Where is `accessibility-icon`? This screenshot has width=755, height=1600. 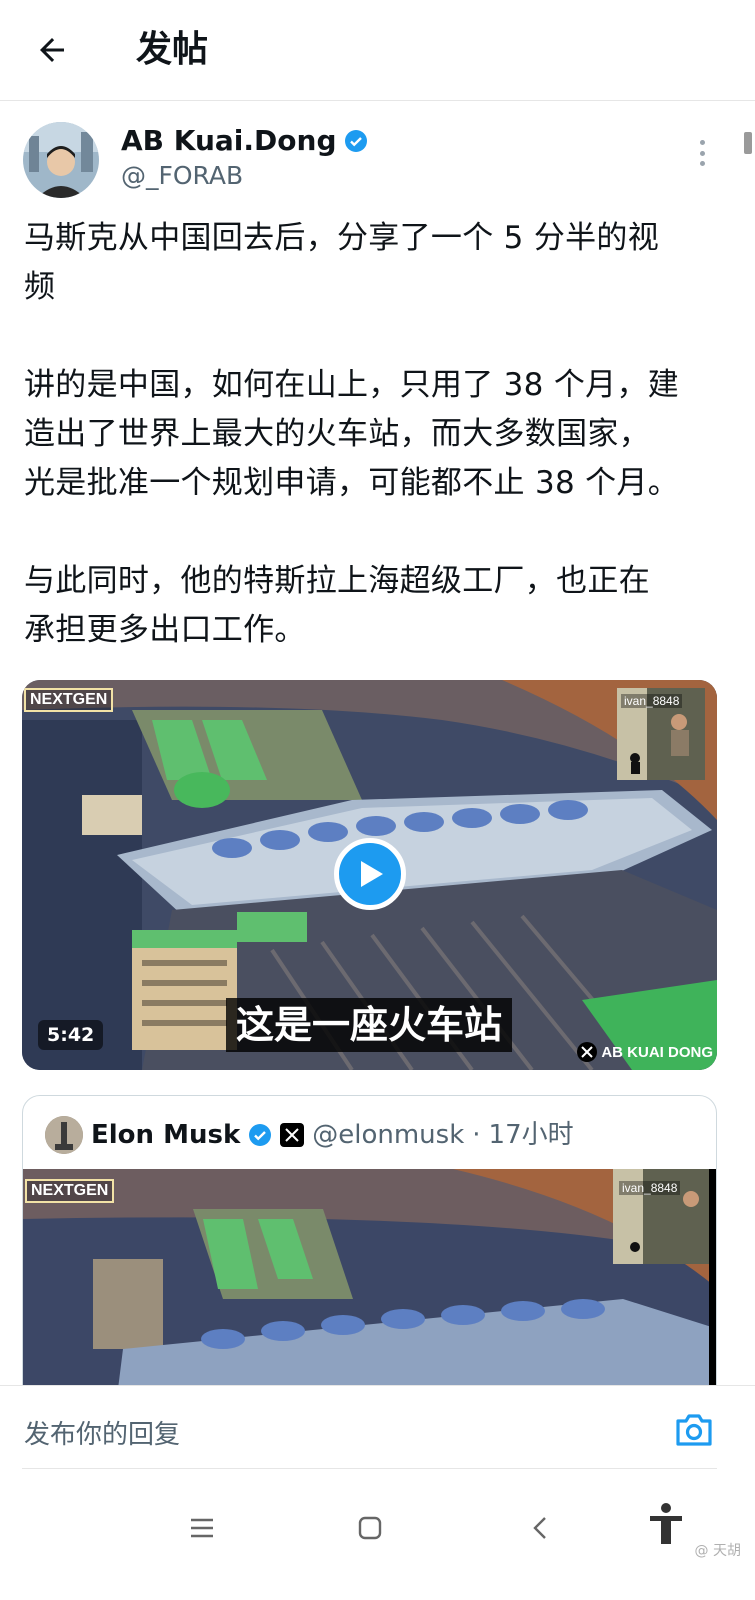
accessibility-icon is located at coordinates (666, 1523).